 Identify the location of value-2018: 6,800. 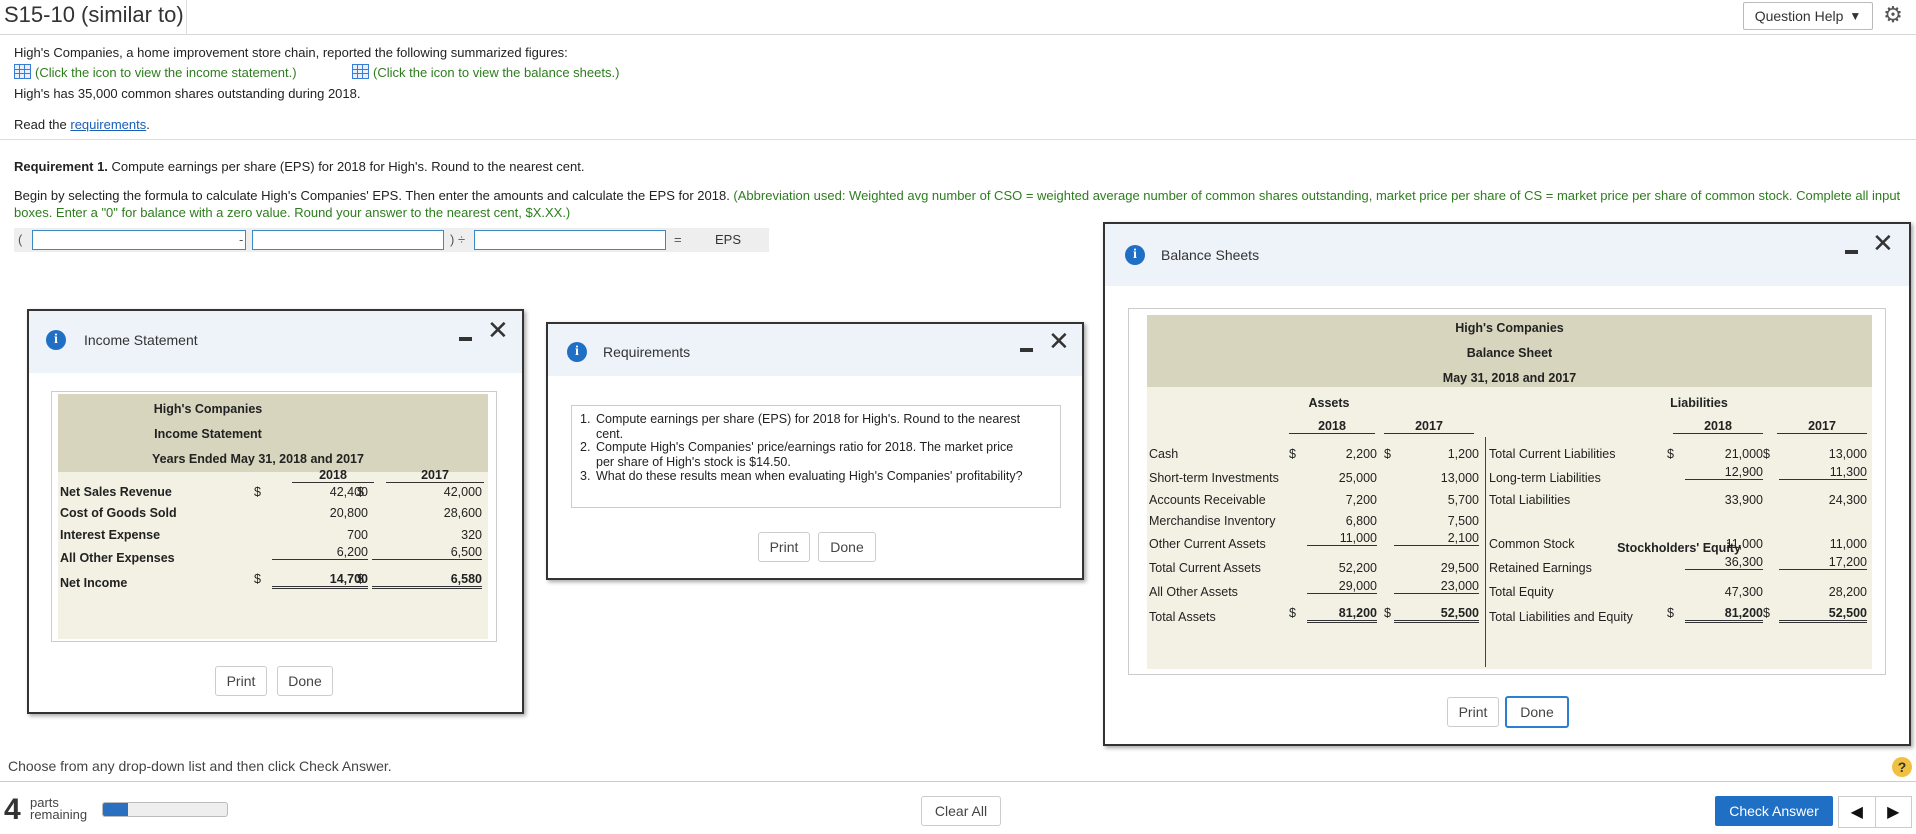
(1361, 521).